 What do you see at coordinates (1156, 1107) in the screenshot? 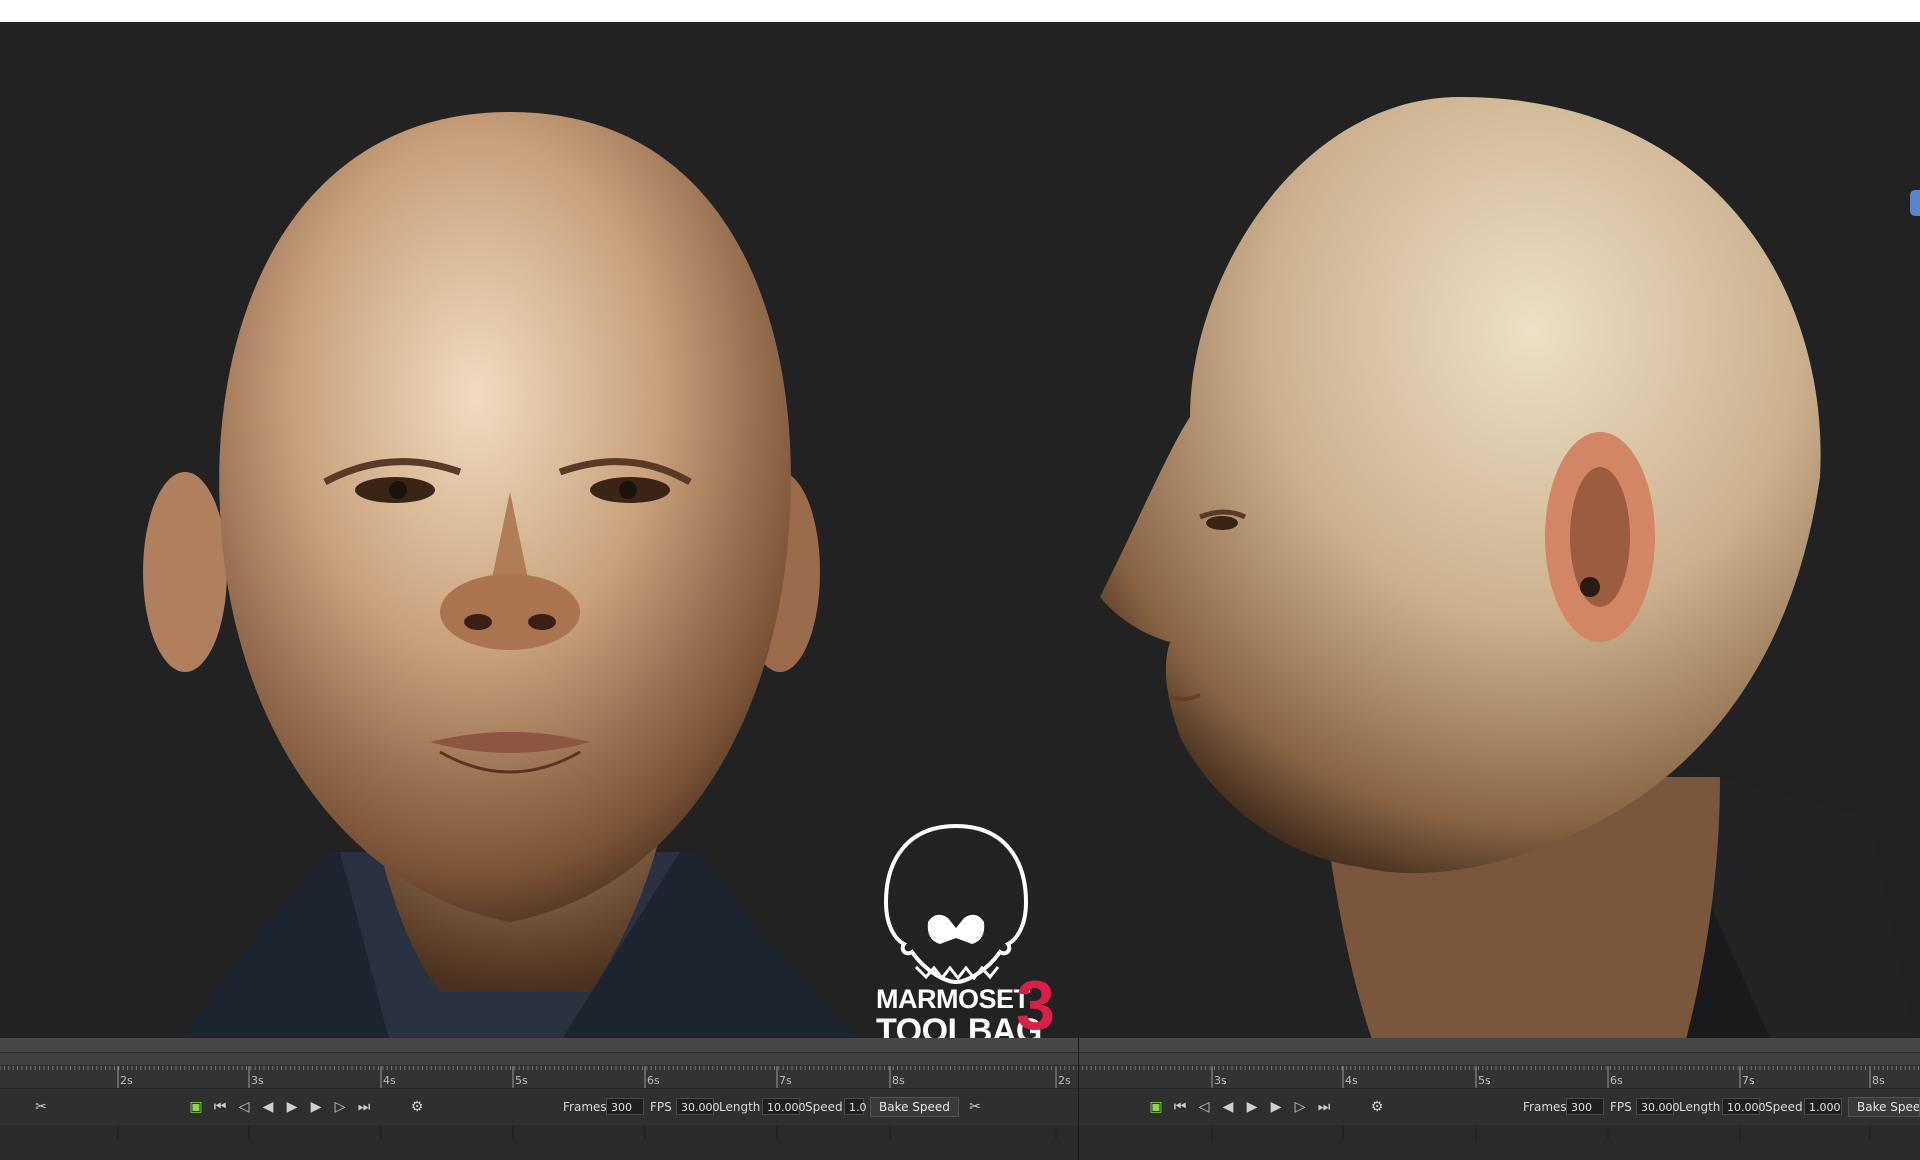
I see `loop-icon-2: ▣` at bounding box center [1156, 1107].